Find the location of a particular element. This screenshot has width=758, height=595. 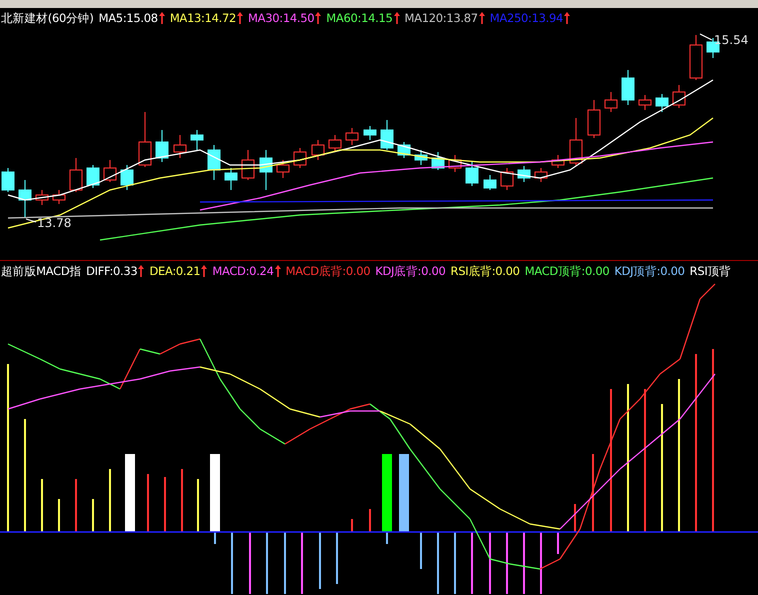

indicator-value: MACD顶背:0.00 is located at coordinates (567, 271).